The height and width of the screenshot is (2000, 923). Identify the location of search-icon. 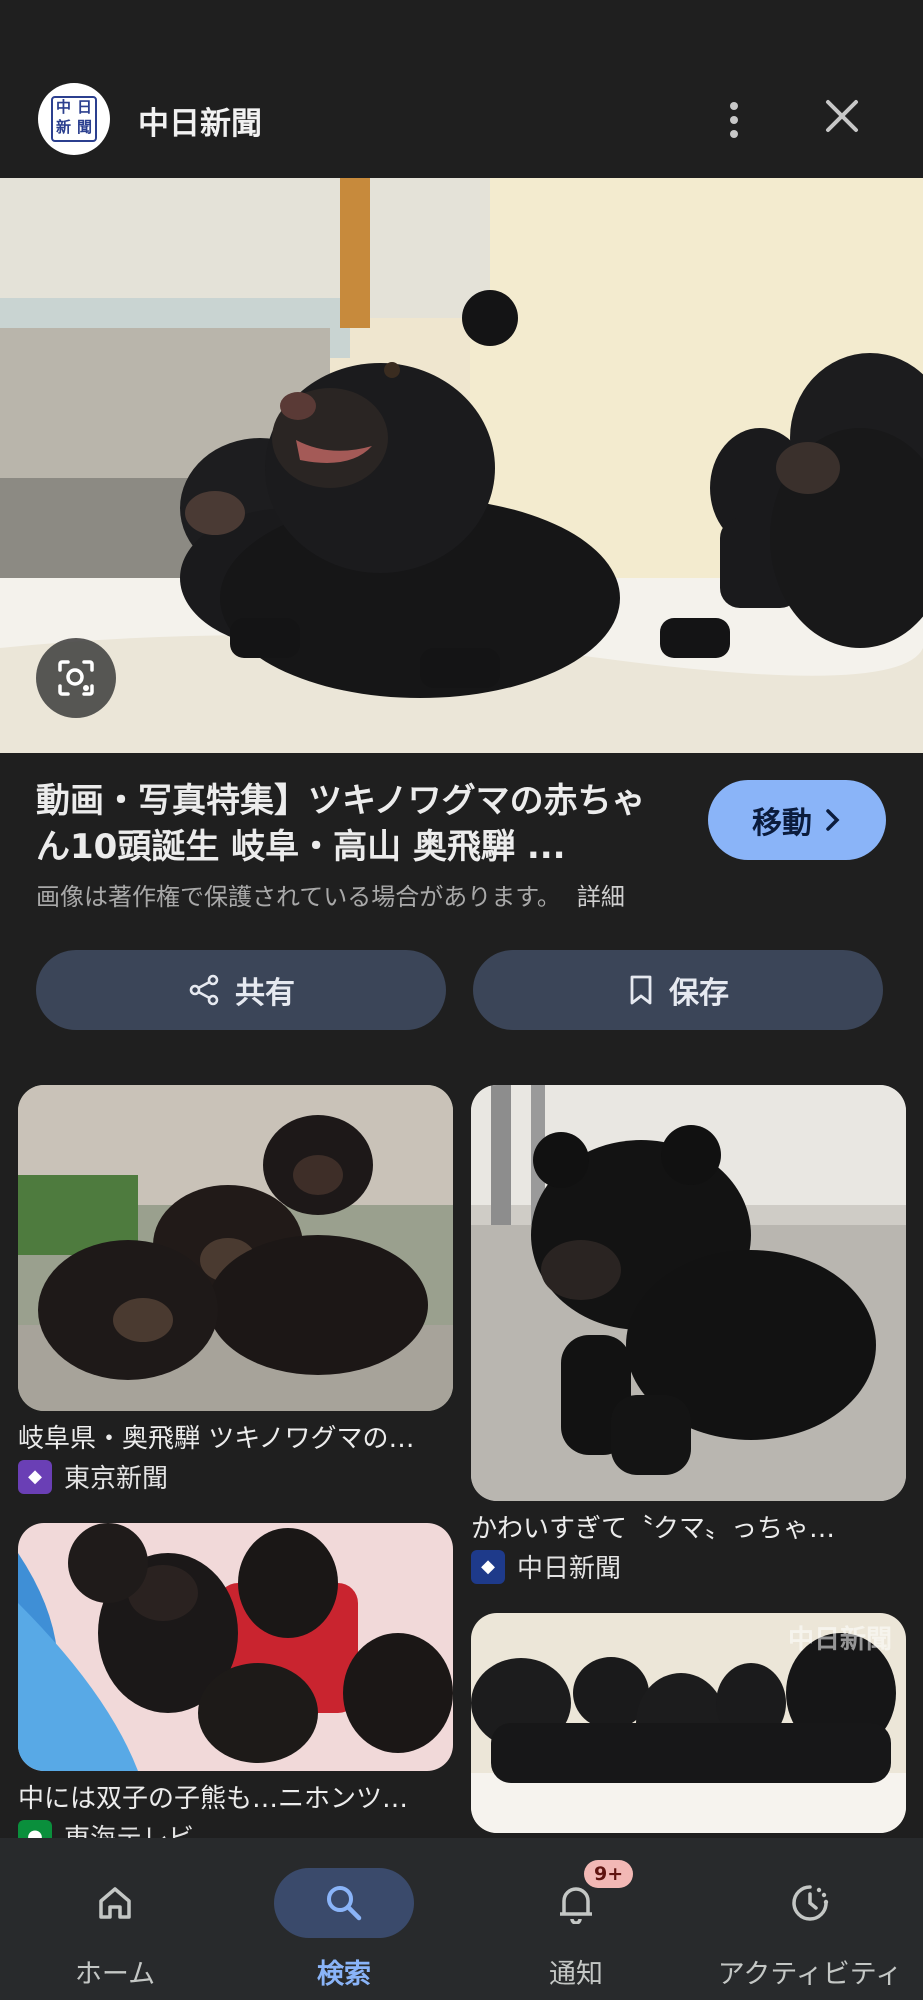
(344, 1903).